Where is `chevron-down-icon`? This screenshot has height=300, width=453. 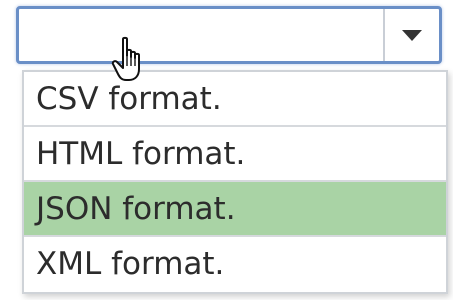
chevron-down-icon is located at coordinates (412, 35).